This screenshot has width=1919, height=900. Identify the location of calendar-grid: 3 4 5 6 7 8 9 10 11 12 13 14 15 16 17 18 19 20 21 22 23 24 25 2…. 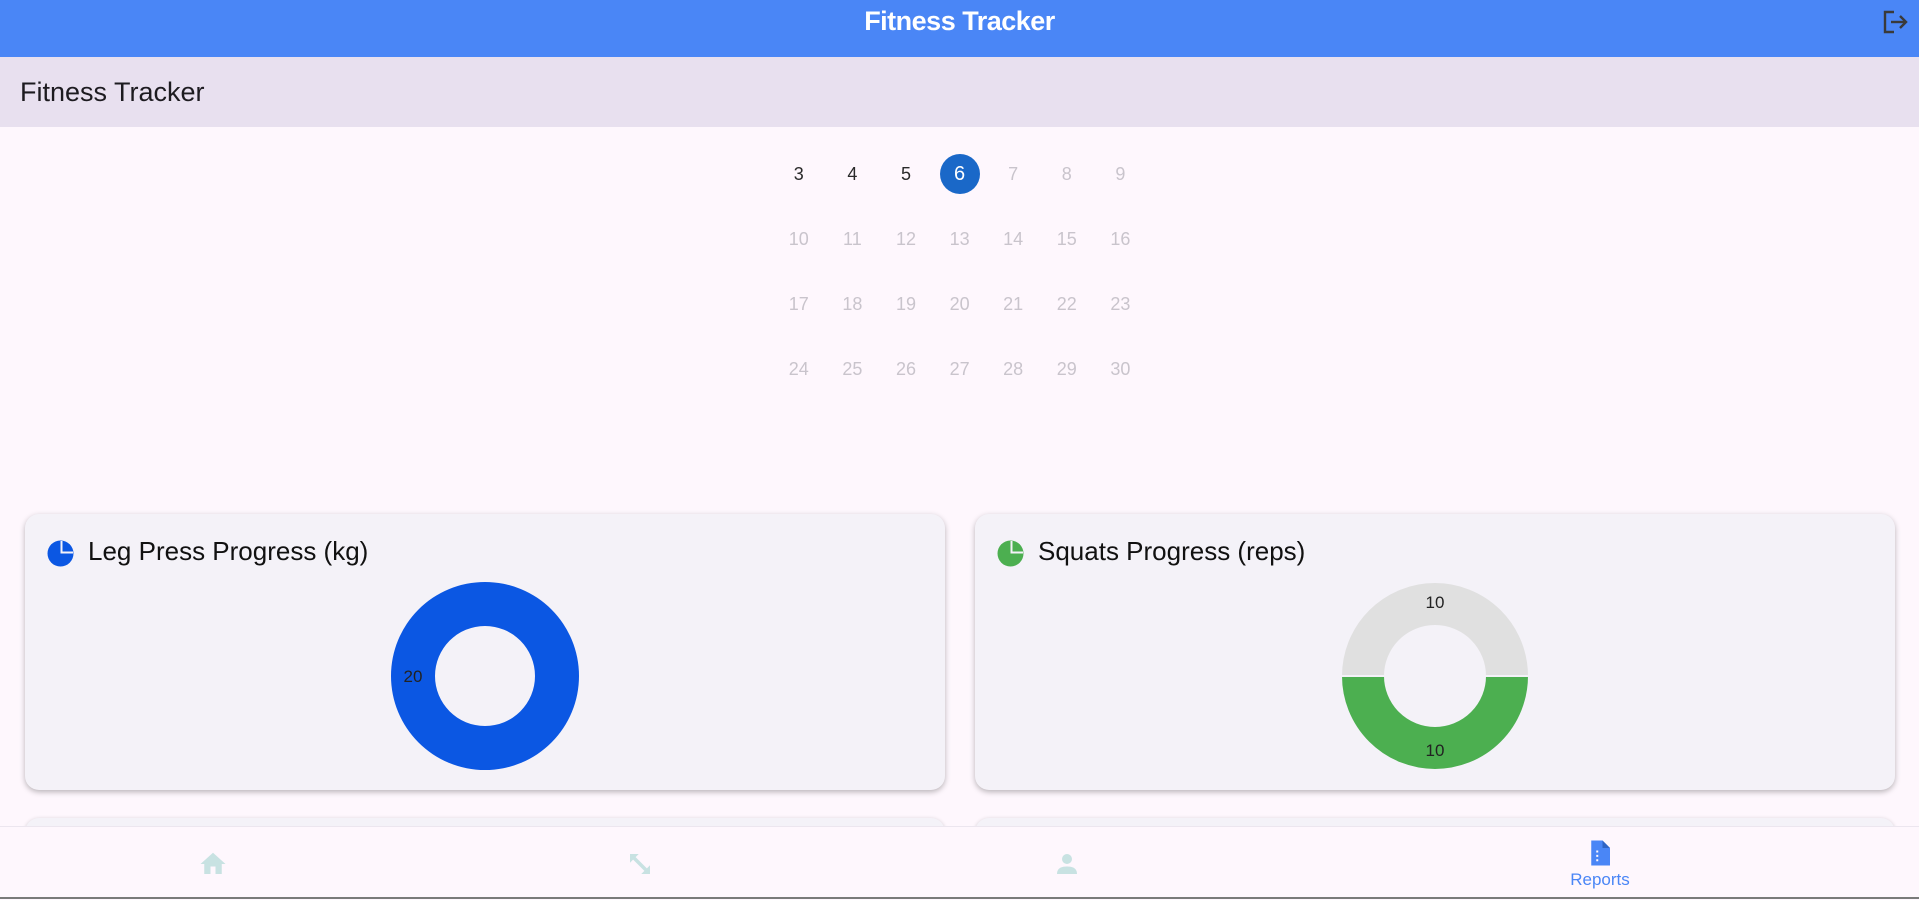
(960, 284).